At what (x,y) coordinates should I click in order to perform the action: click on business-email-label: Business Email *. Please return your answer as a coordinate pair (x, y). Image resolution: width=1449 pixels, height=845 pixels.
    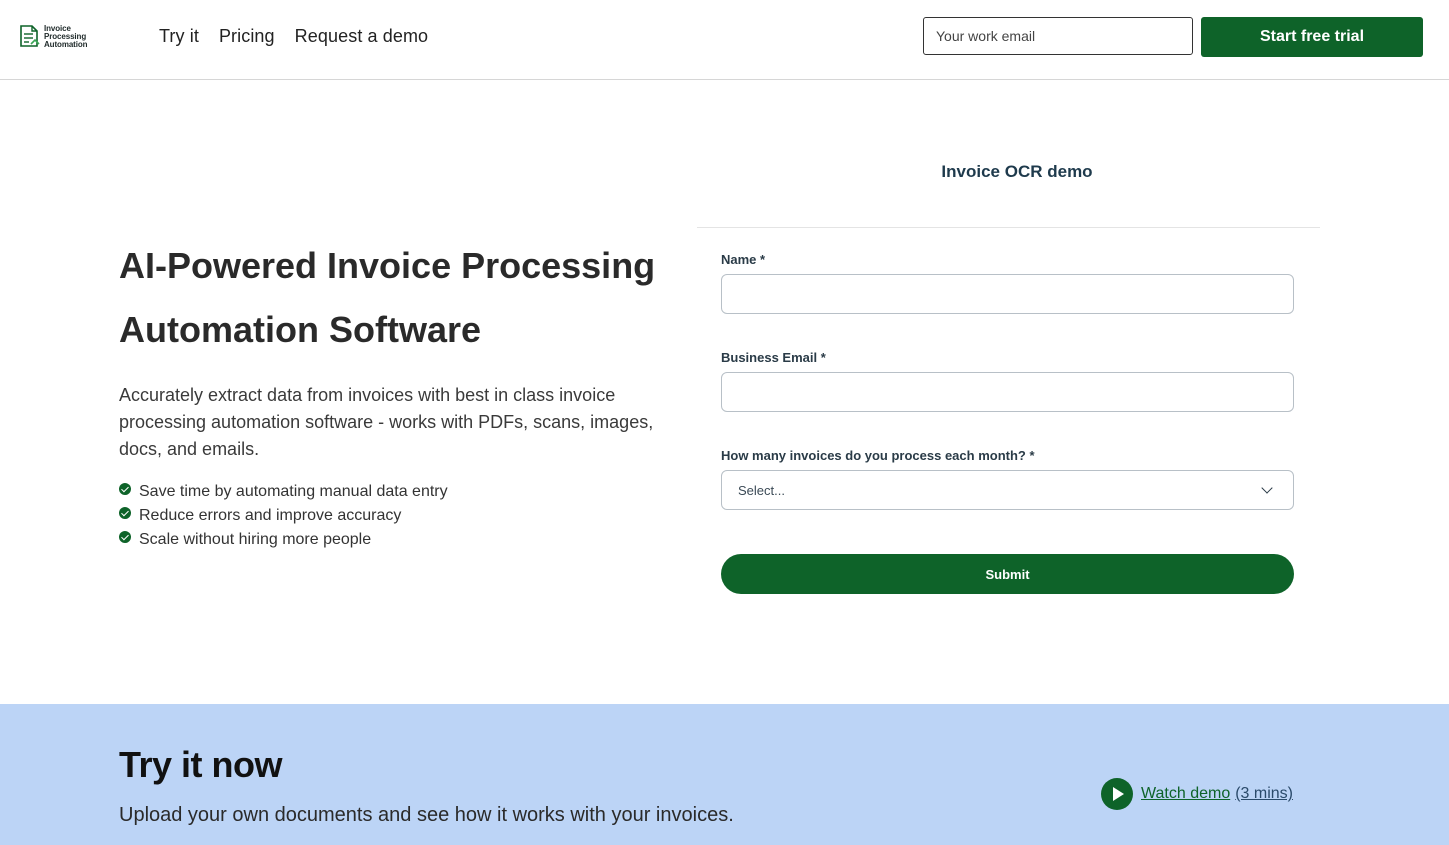
    Looking at the image, I should click on (773, 357).